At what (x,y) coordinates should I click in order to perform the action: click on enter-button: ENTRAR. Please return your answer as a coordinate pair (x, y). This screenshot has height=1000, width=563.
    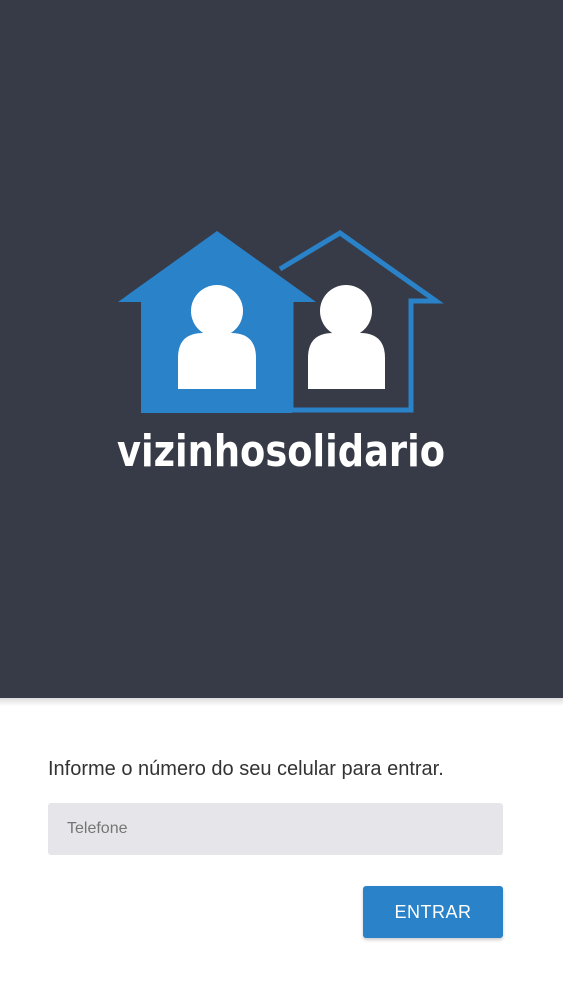
    Looking at the image, I should click on (433, 912).